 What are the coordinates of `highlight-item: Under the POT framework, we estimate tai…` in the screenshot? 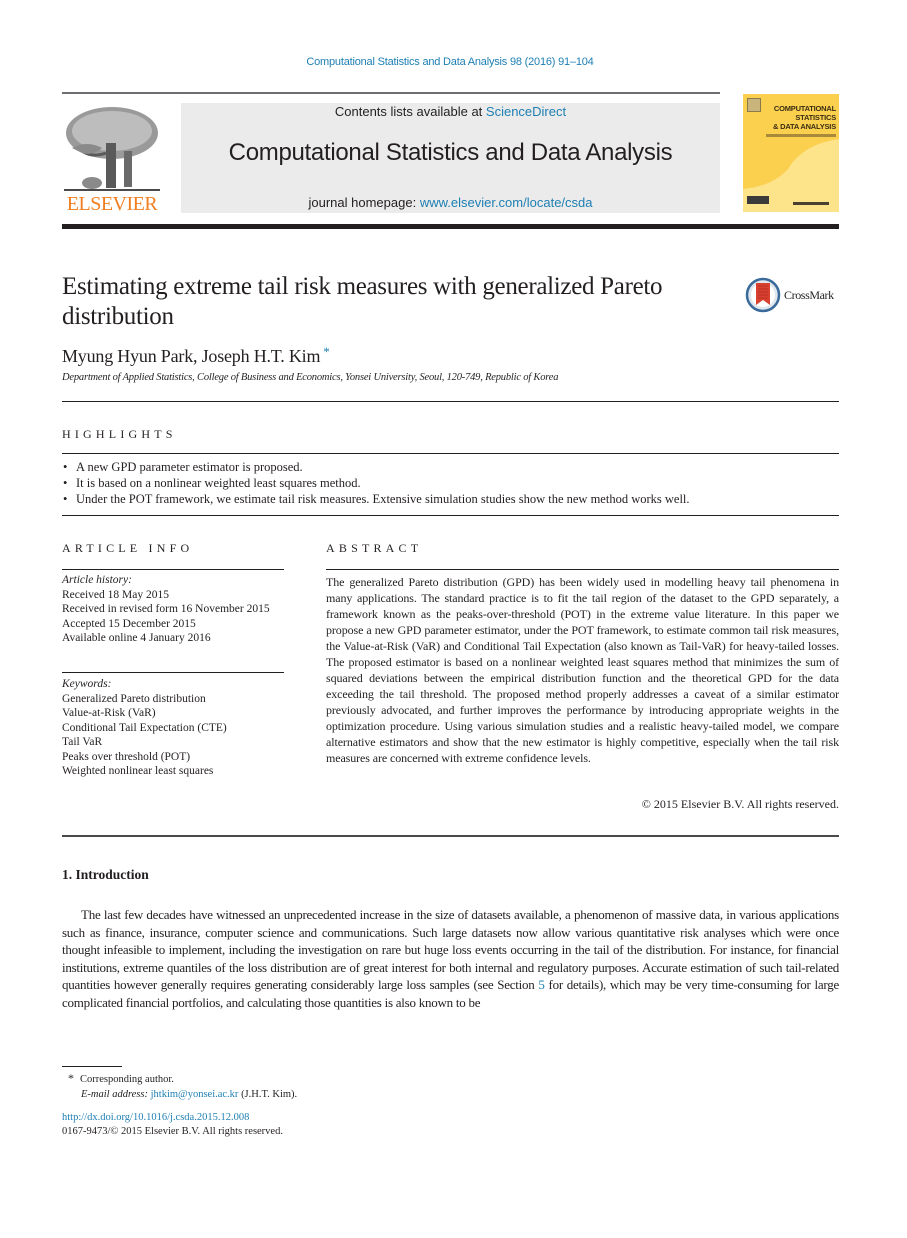 It's located at (450, 499).